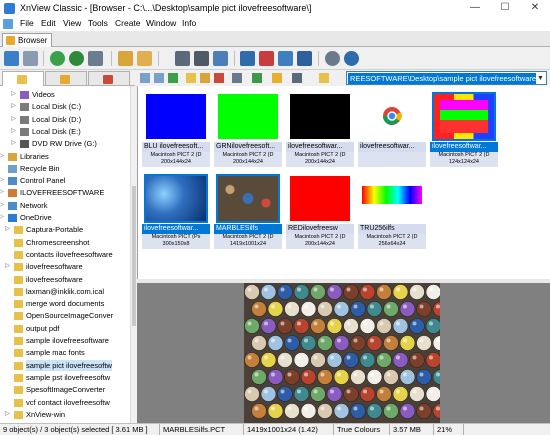 Image resolution: width=550 pixels, height=435 pixels. What do you see at coordinates (65, 143) in the screenshot?
I see `tree-item: ▷ DVD RW Drive (G:)` at bounding box center [65, 143].